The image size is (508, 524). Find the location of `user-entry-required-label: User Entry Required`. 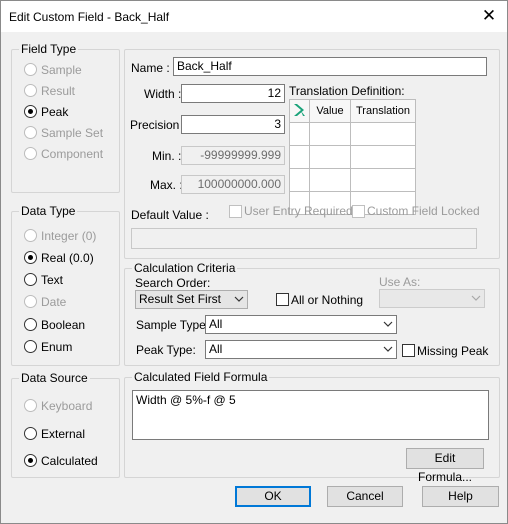

user-entry-required-label: User Entry Required is located at coordinates (298, 211).